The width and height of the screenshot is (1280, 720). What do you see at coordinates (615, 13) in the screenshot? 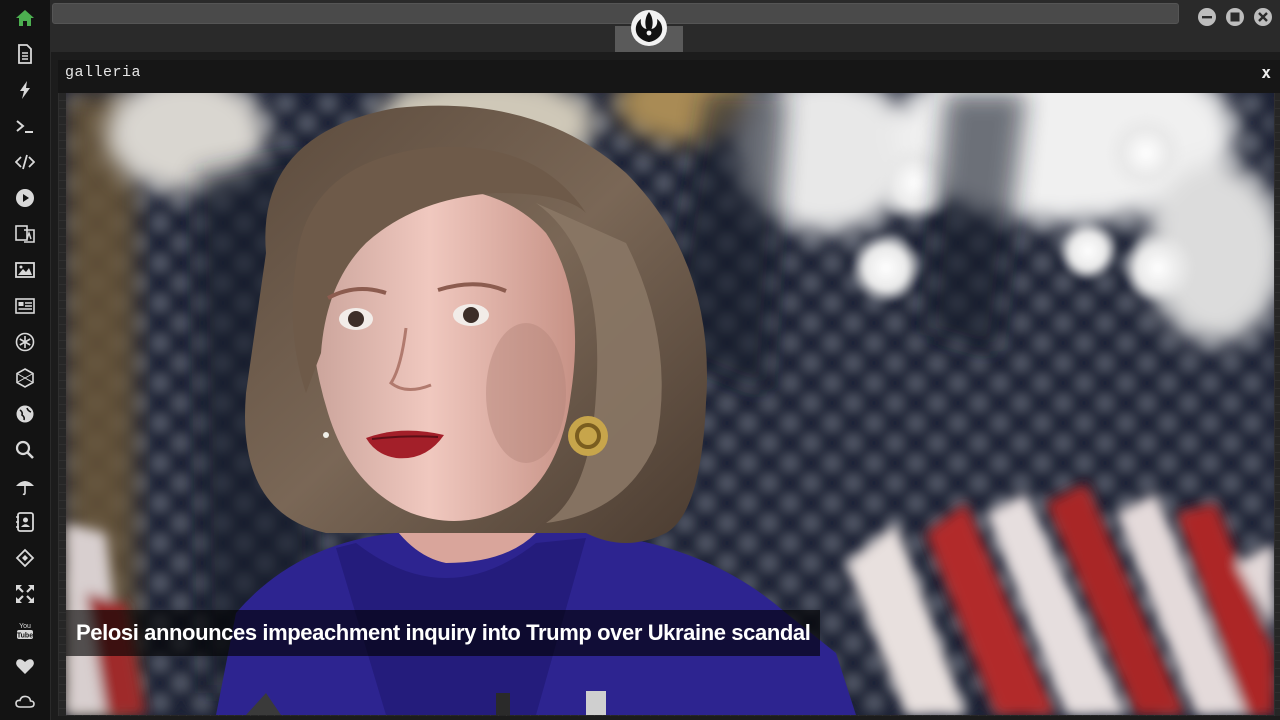
I see `address-bar` at bounding box center [615, 13].